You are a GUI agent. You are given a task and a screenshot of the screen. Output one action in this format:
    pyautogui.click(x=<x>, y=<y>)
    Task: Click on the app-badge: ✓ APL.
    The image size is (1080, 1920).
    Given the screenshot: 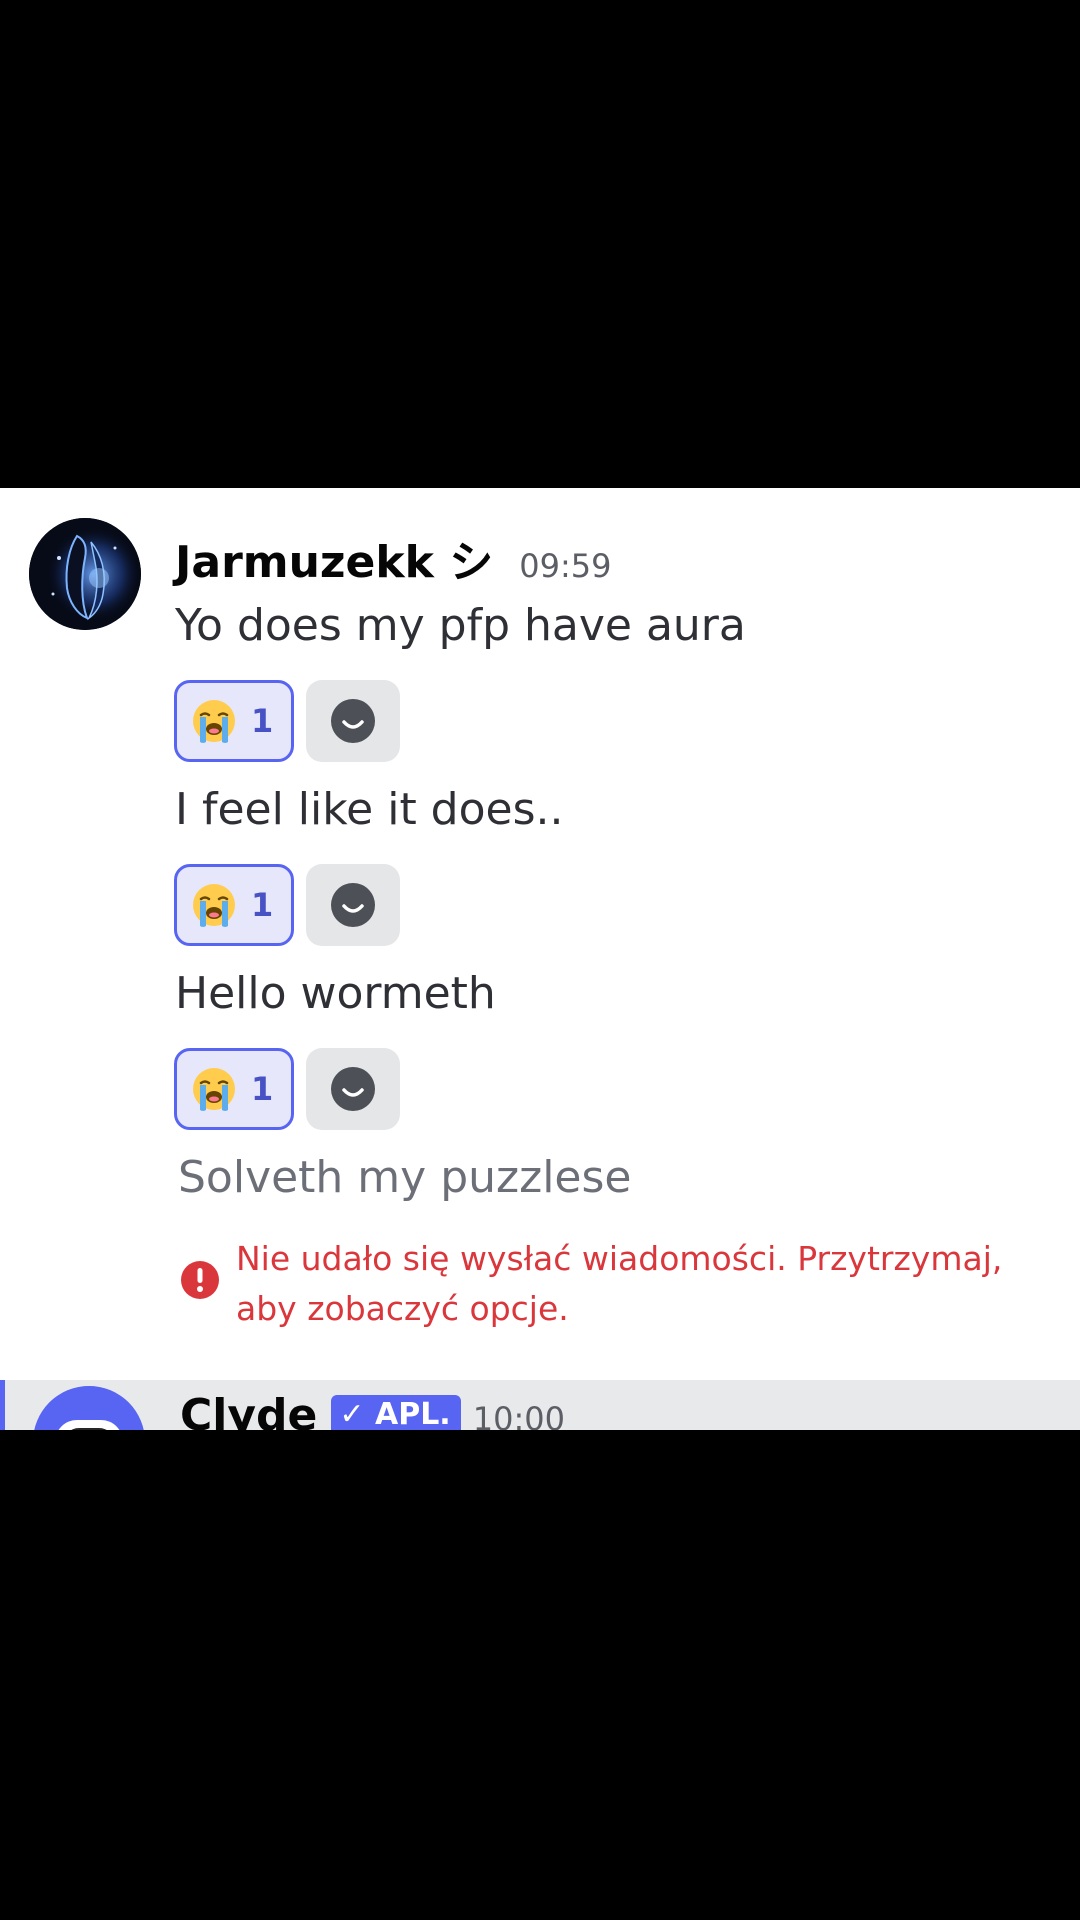 What is the action you would take?
    pyautogui.click(x=396, y=1412)
    